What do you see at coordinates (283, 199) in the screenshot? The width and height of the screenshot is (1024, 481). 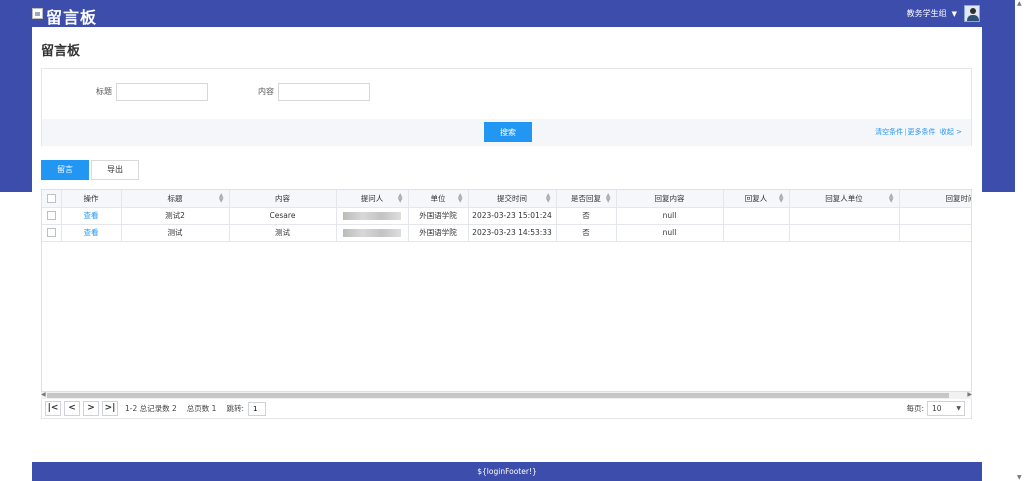 I see `column-header-content: 内容` at bounding box center [283, 199].